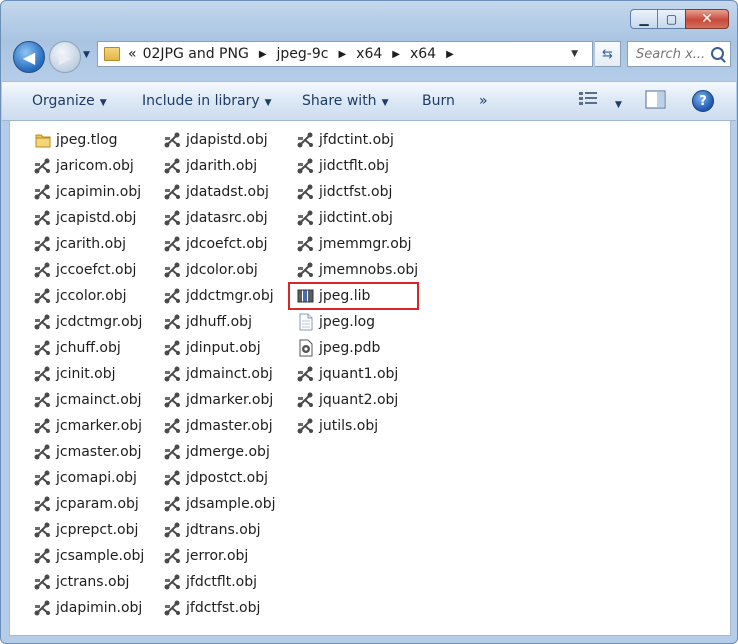  I want to click on close-button: ✕, so click(707, 19).